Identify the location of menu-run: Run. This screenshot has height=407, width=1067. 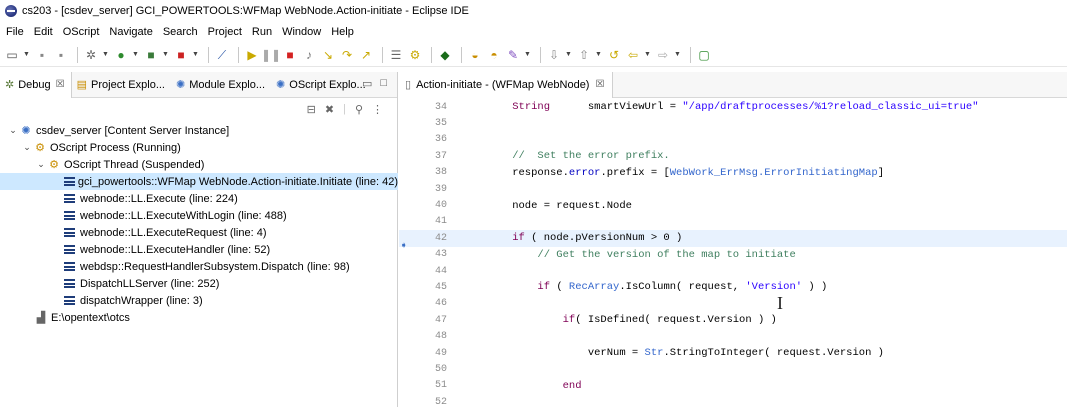
(262, 32).